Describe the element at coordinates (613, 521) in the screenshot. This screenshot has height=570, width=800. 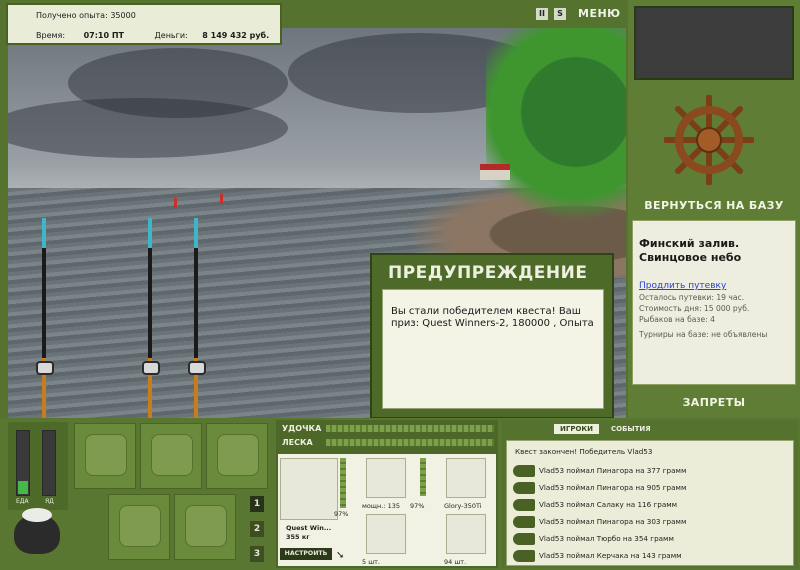
I see `log-line: Vlad53 поймал Пинагора на 303 грамм` at that location.